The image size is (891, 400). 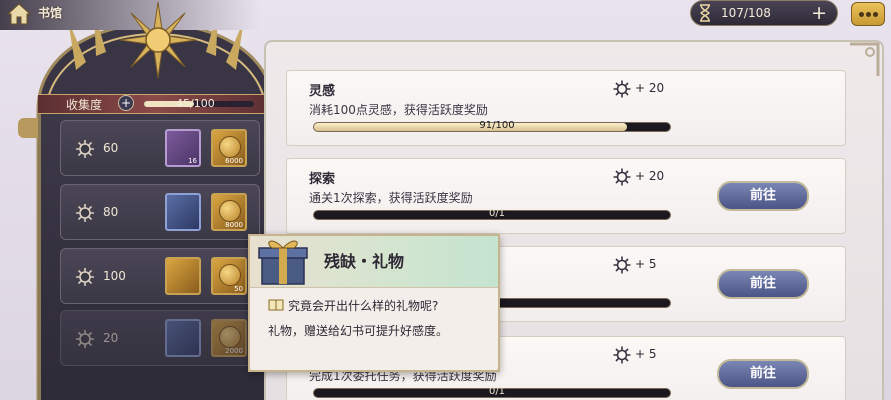 I want to click on milestone-row: 20 2000, so click(x=160, y=338).